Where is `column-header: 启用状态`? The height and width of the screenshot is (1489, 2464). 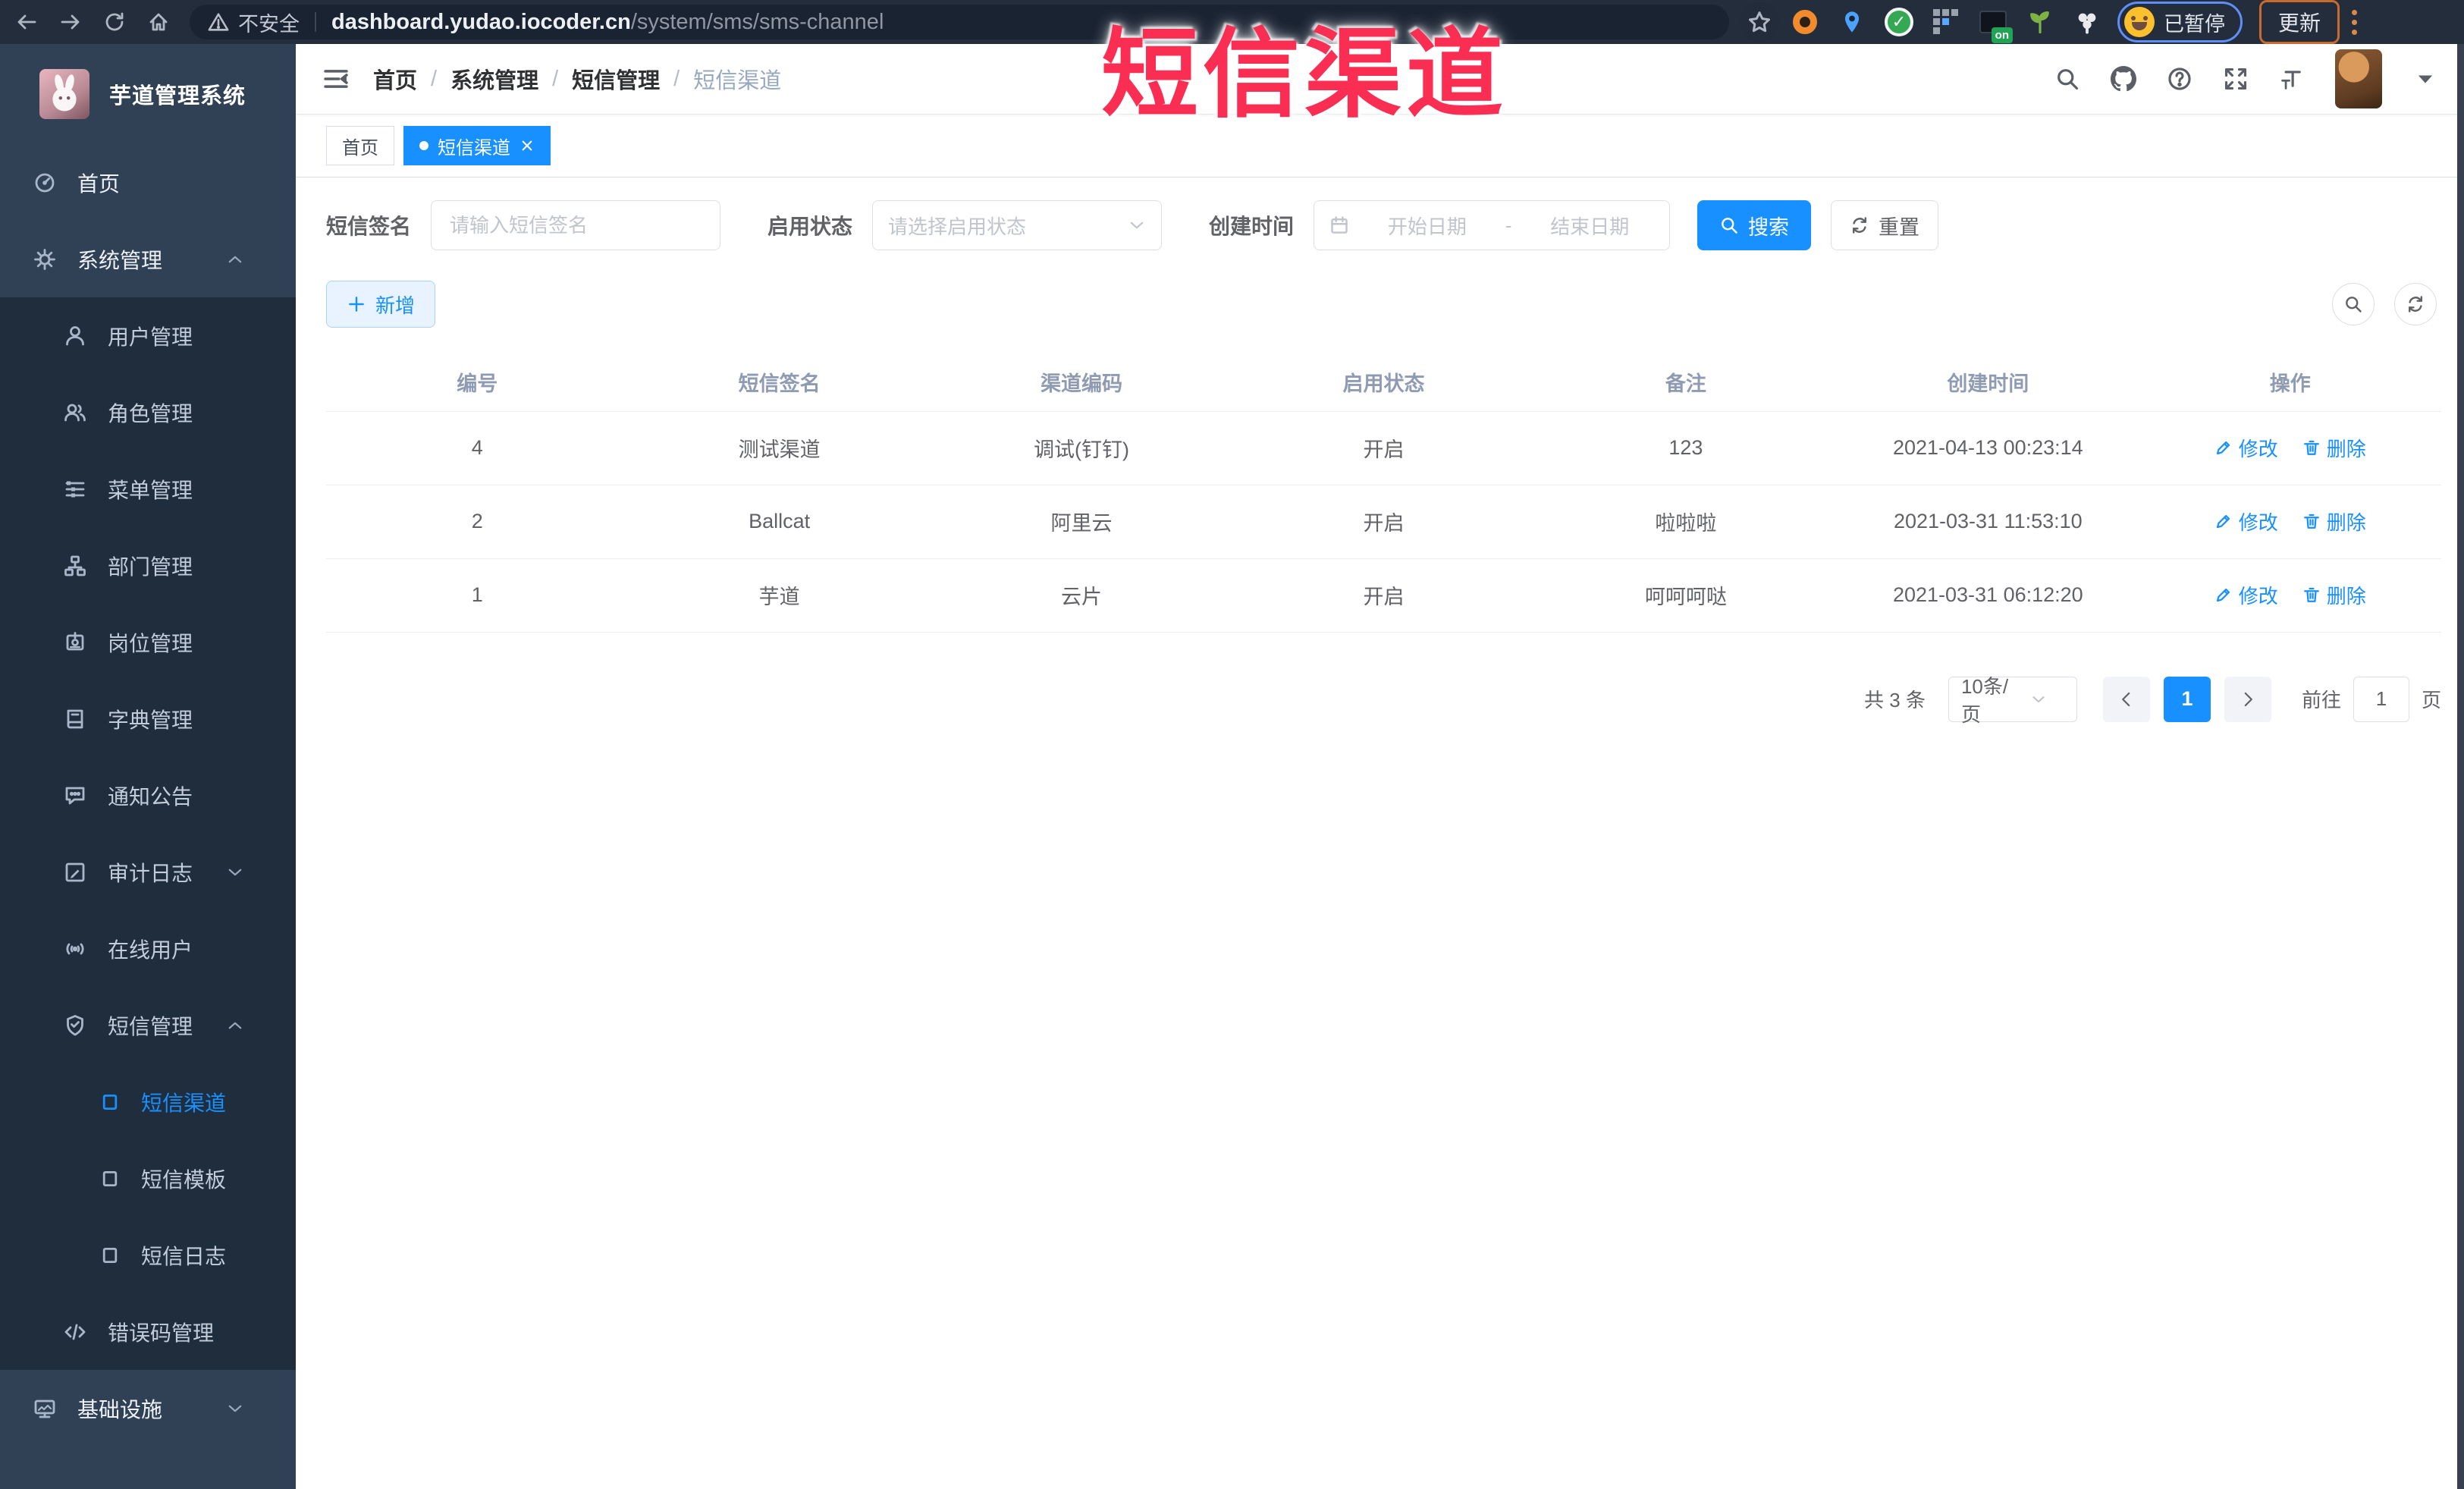
column-header: 启用状态 is located at coordinates (1383, 382).